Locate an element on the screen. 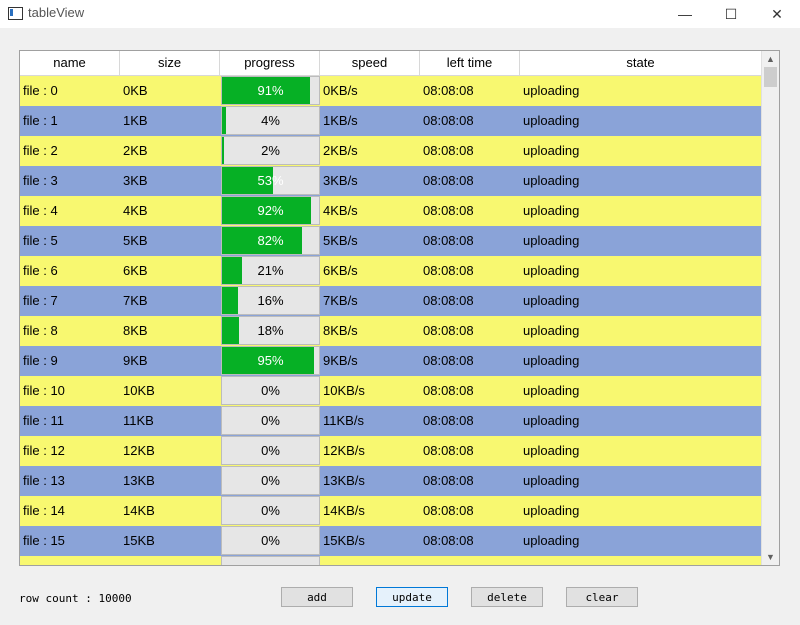  column-header-name: name is located at coordinates (70, 63).